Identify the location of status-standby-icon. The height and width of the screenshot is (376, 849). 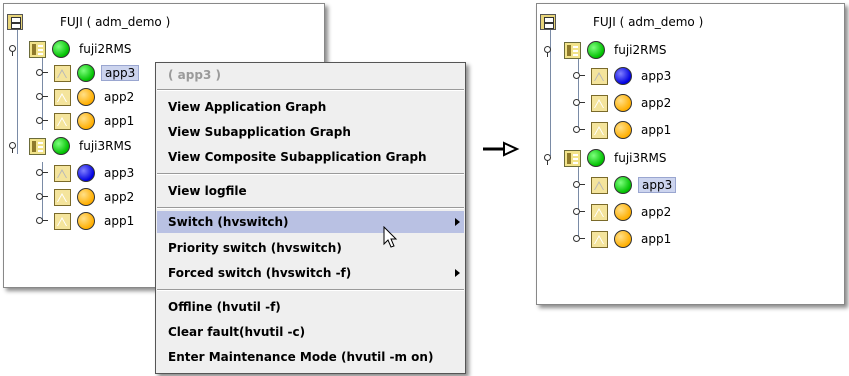
(86, 173).